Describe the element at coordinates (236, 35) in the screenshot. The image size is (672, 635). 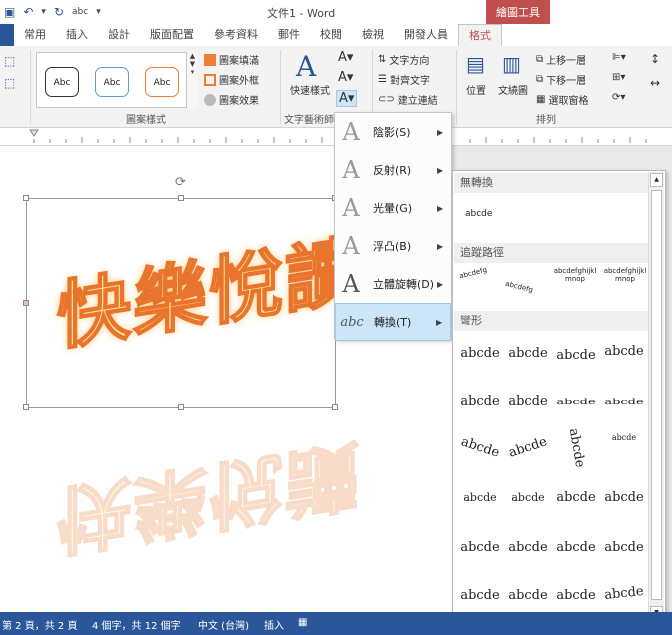
I see `tab-references: 參考資料` at that location.